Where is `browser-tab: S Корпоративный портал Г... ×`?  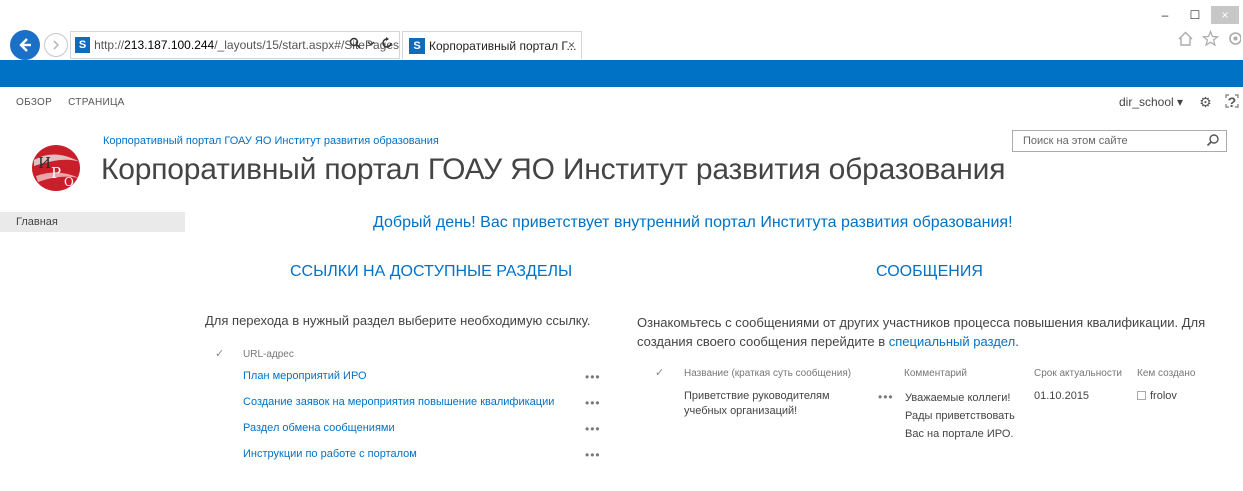 browser-tab: S Корпоративный портал Г... × is located at coordinates (492, 45).